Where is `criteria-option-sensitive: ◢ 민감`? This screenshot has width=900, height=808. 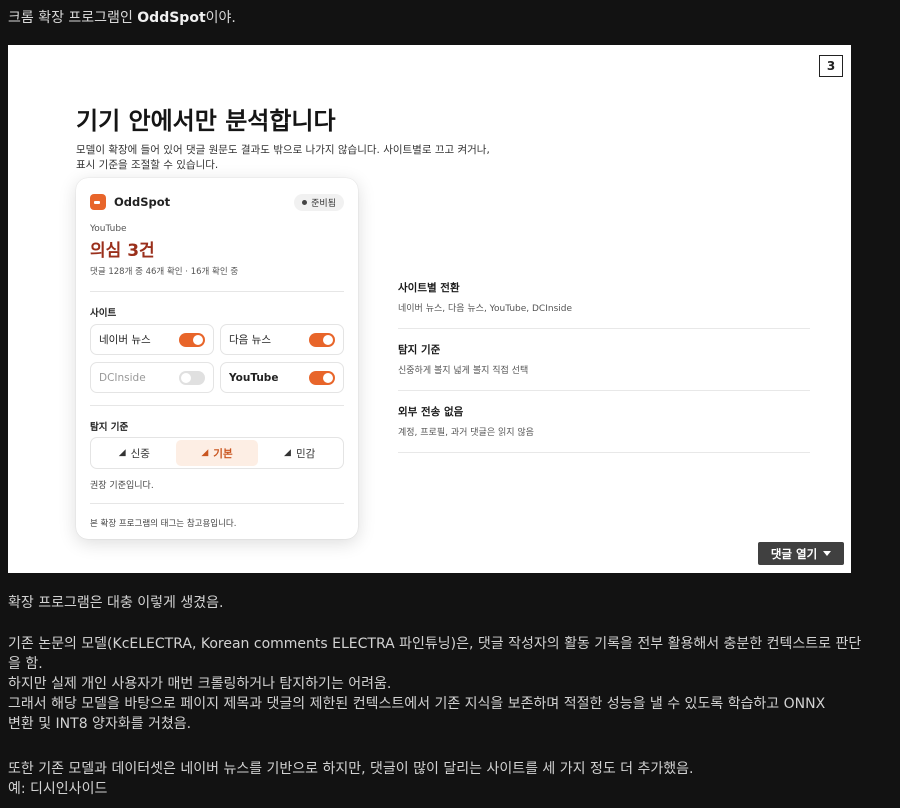 criteria-option-sensitive: ◢ 민감 is located at coordinates (299, 453).